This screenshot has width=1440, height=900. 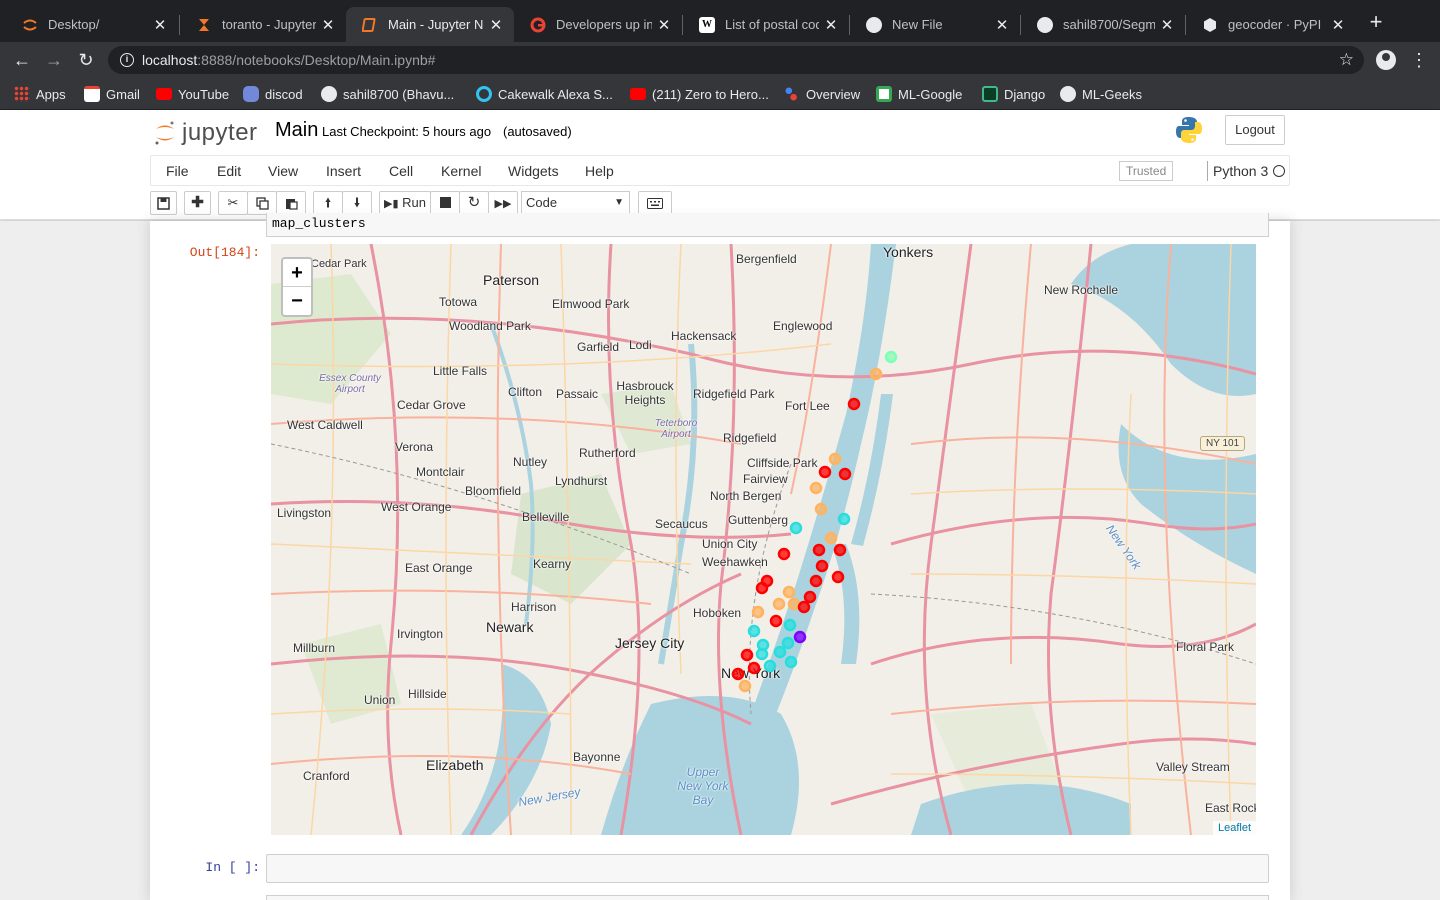 I want to click on bookmark-ml-google: ML-Google, so click(x=919, y=94).